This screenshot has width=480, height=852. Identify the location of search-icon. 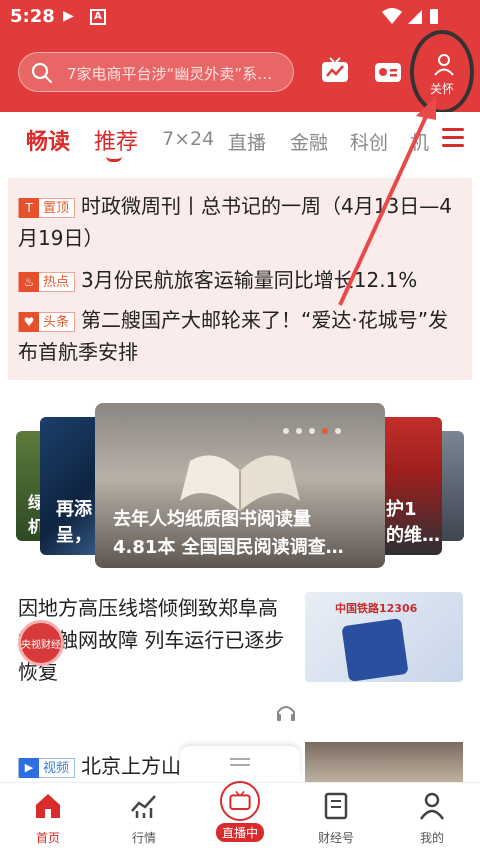
(42, 73).